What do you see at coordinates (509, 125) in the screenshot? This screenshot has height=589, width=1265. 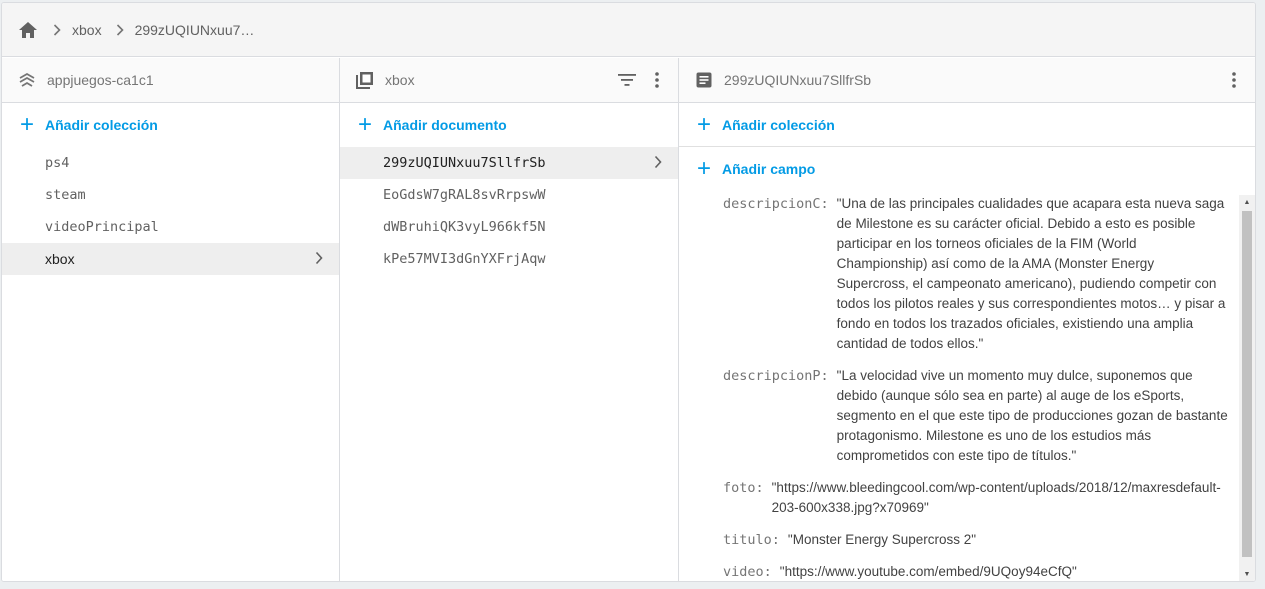 I see `add-document-button: + Añadir documento` at bounding box center [509, 125].